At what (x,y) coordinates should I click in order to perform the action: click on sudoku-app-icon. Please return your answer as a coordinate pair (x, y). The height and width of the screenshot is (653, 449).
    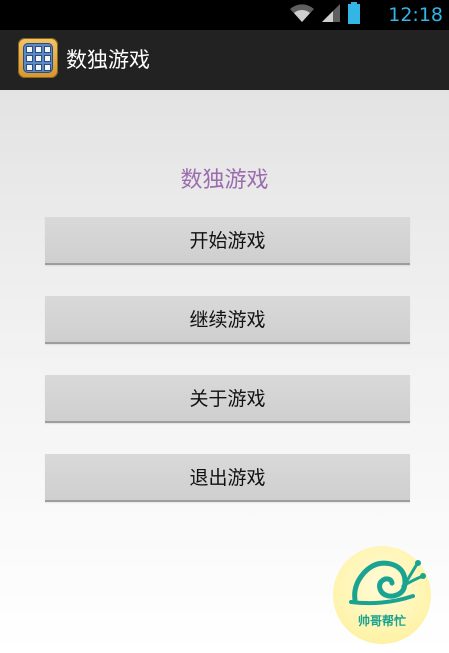
    Looking at the image, I should click on (38, 58).